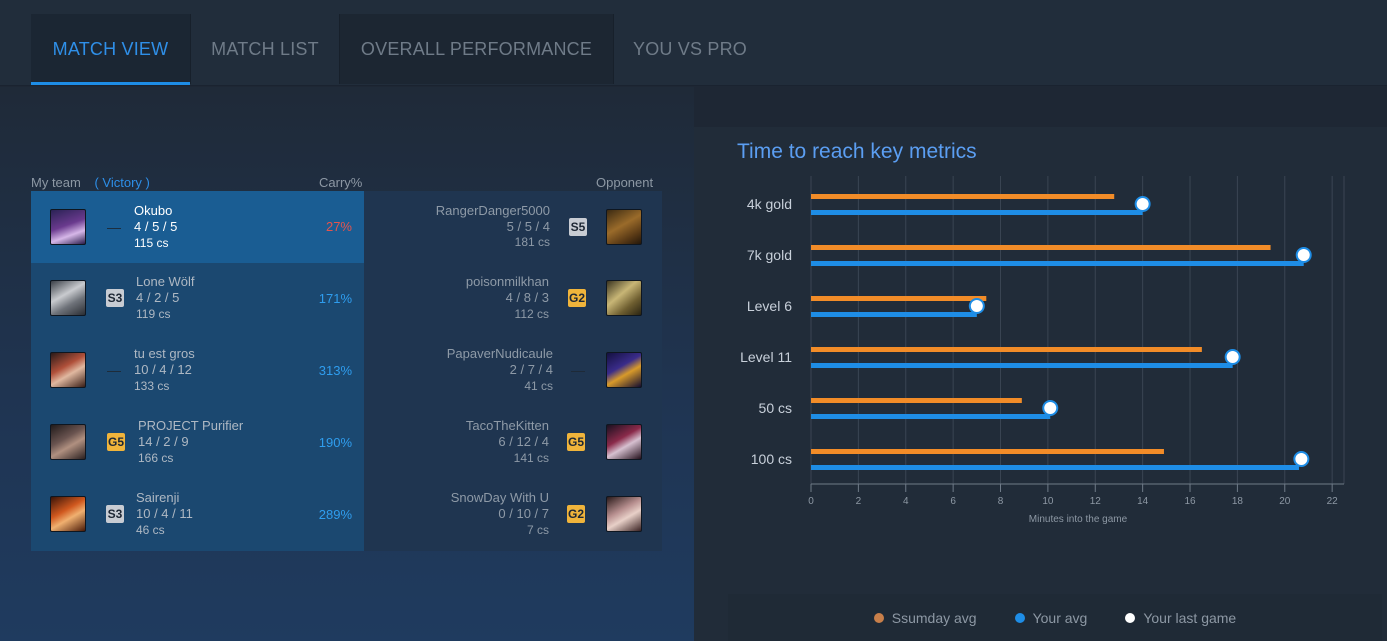 This screenshot has width=1387, height=641. Describe the element at coordinates (335, 370) in the screenshot. I see `carry-percent: 313%` at that location.